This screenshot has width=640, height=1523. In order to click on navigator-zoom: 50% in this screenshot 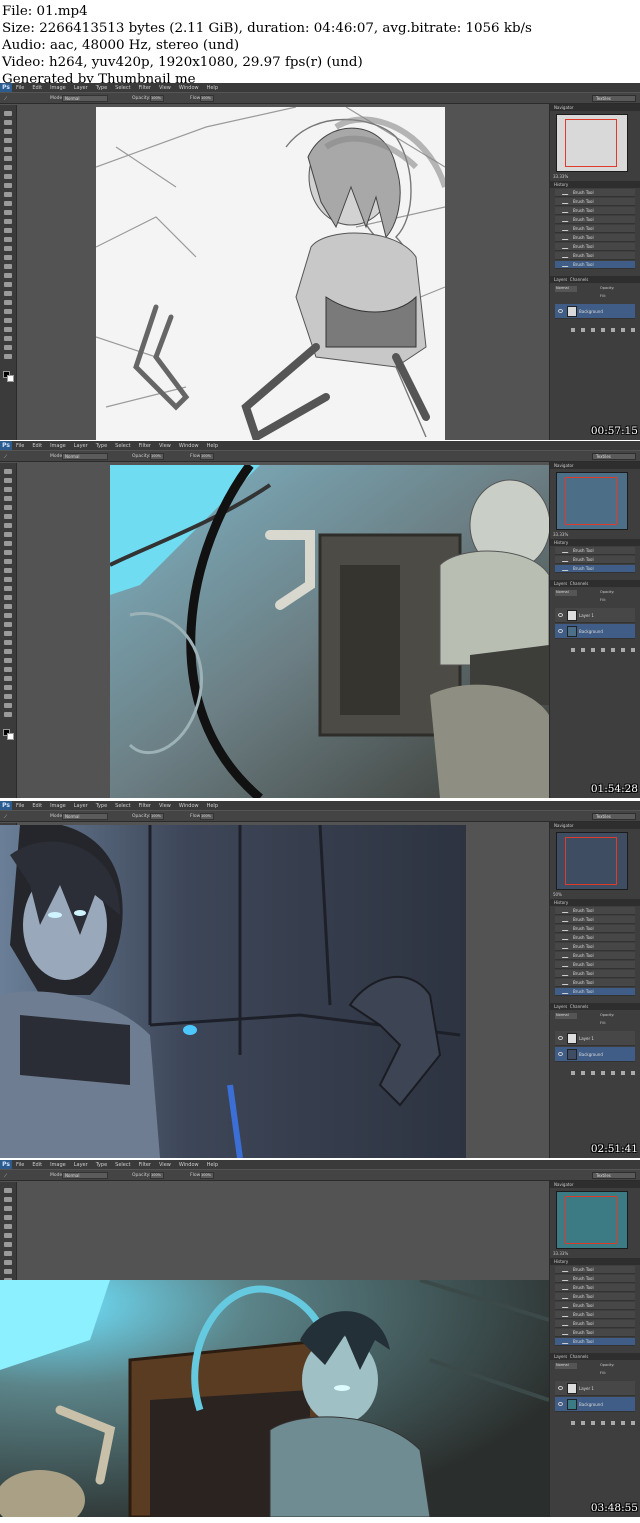, I will do `click(557, 894)`.